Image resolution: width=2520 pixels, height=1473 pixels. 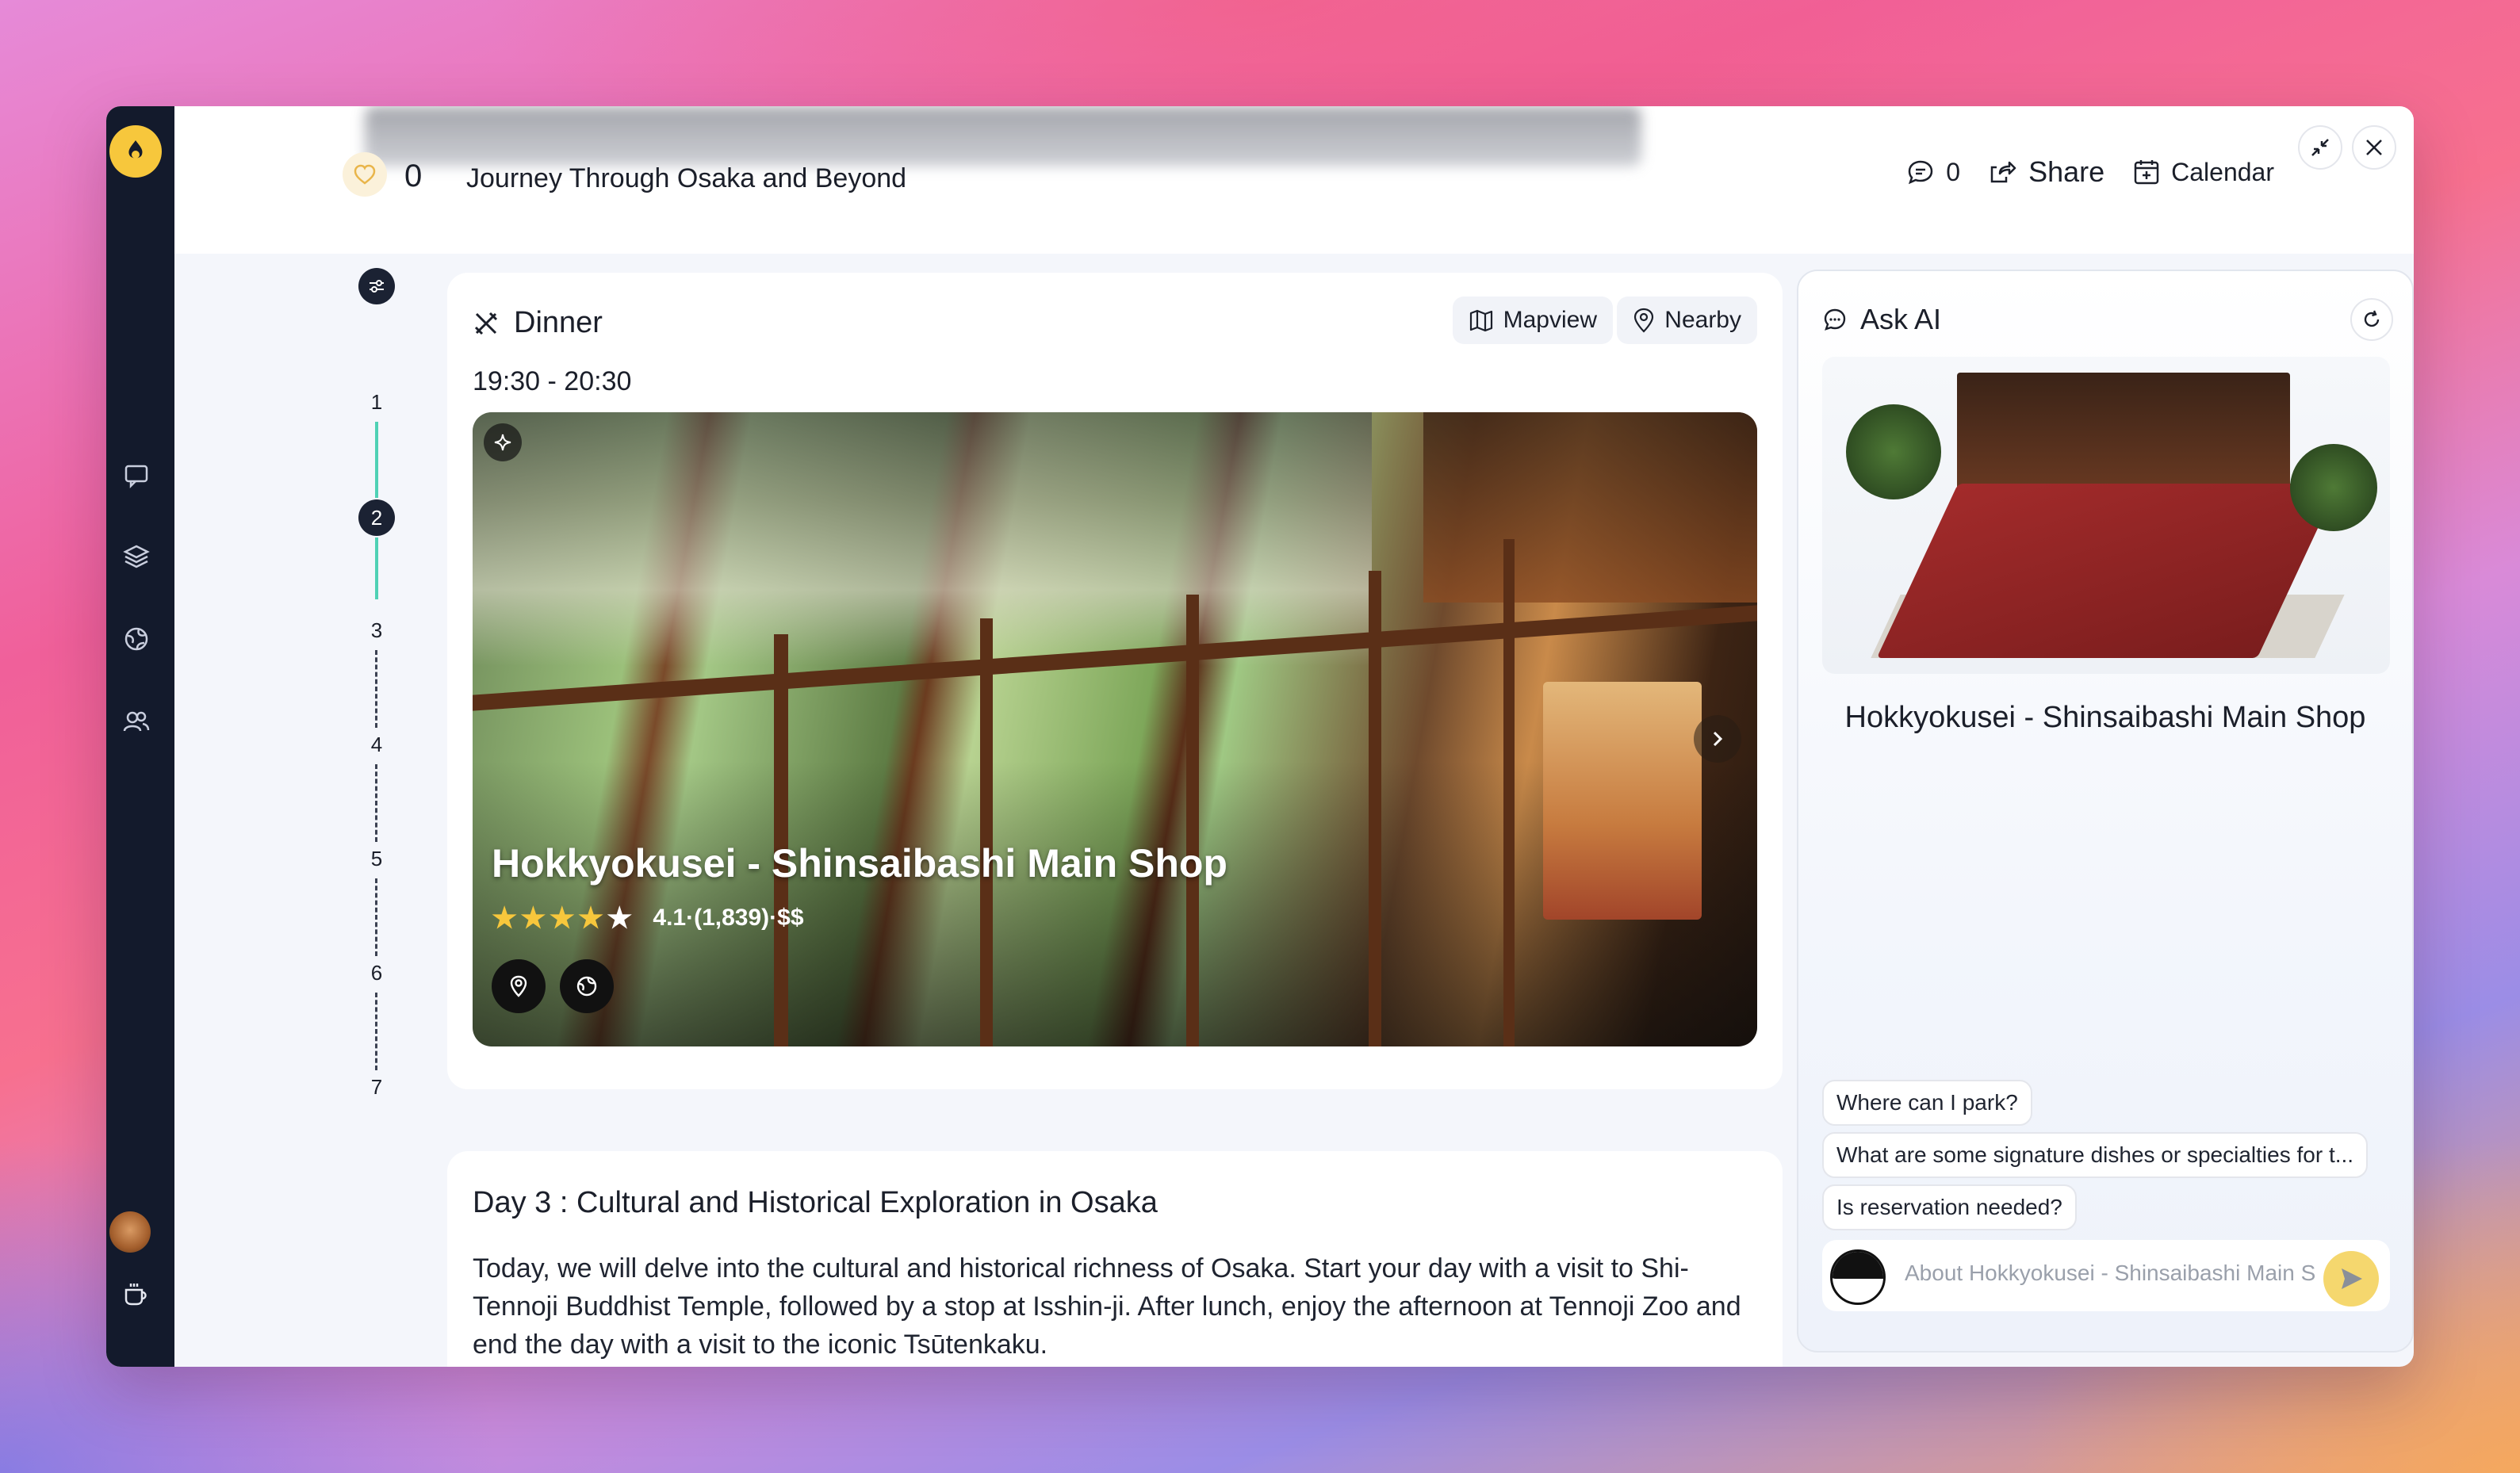 I want to click on timeline-step-1: 1, so click(x=376, y=402).